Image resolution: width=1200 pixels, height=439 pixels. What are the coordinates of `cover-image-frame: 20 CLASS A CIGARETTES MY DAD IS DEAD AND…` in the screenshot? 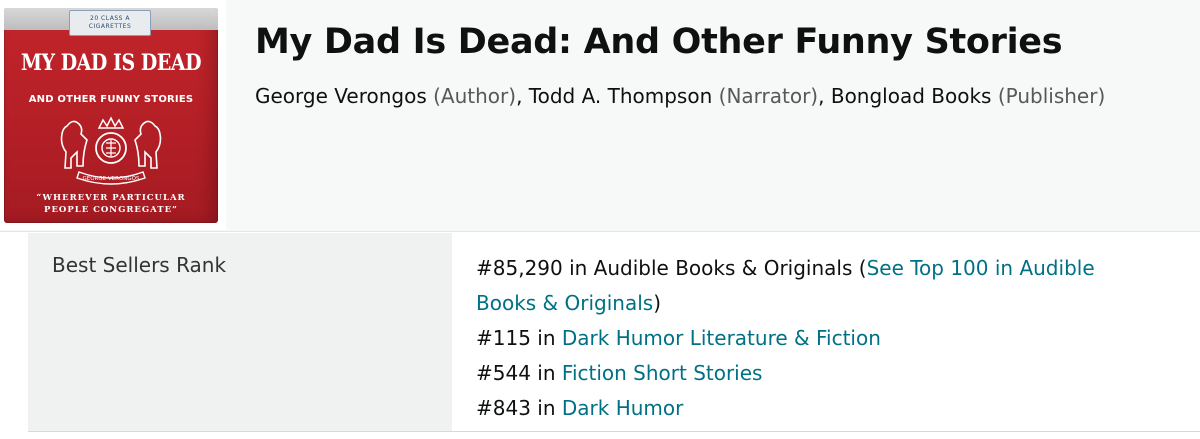 It's located at (113, 115).